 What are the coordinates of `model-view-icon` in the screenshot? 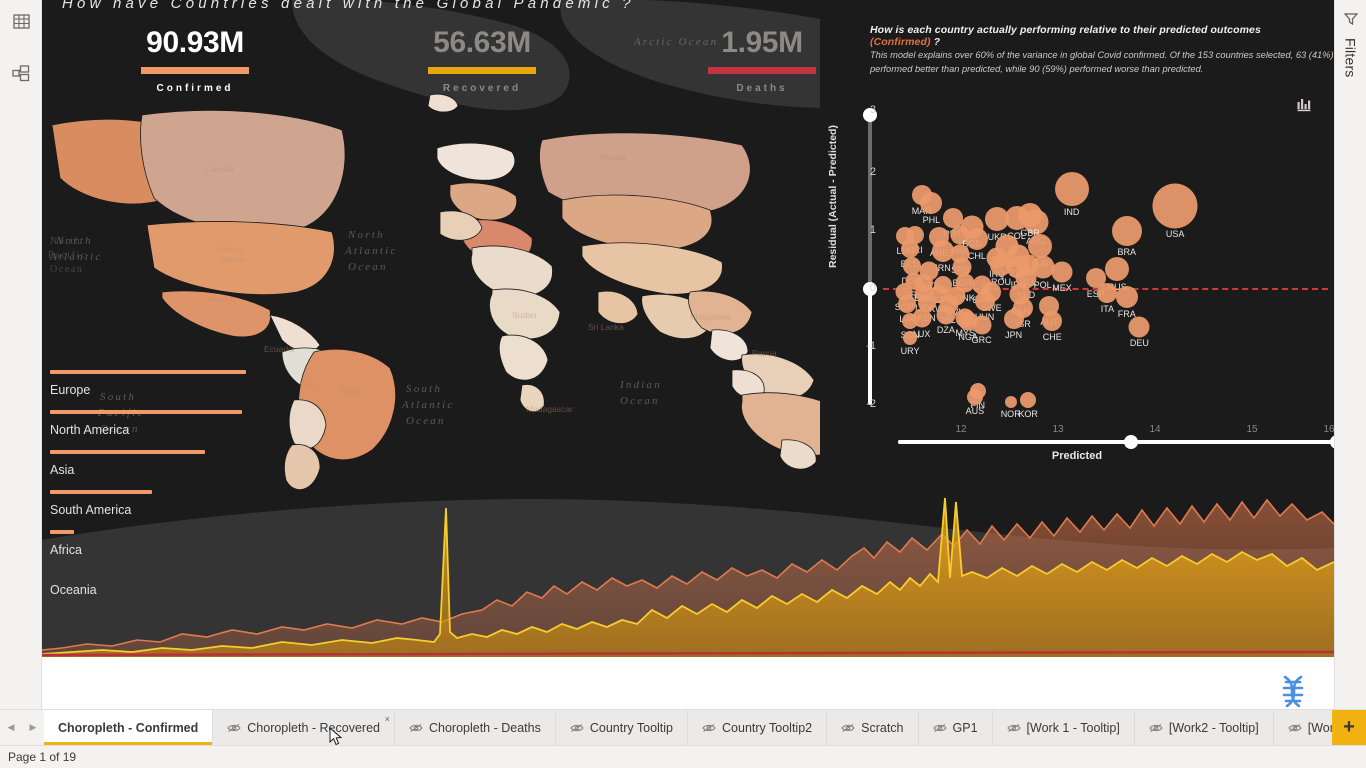 It's located at (21, 73).